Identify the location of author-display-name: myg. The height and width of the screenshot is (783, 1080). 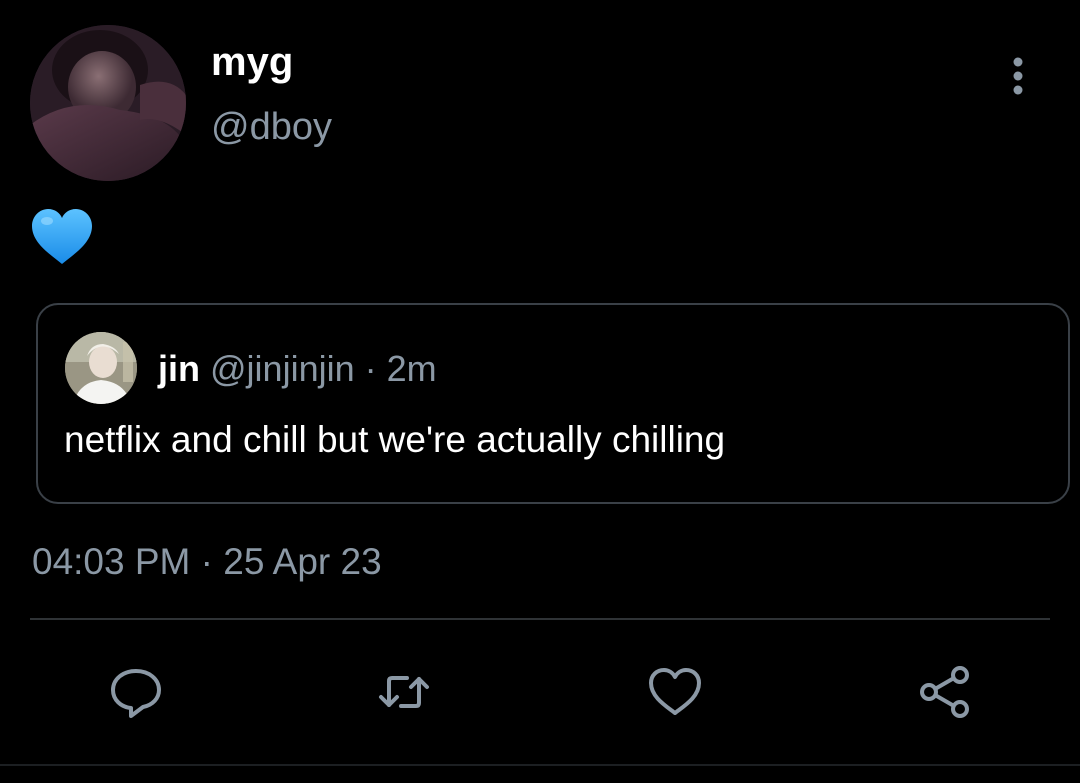
(252, 62).